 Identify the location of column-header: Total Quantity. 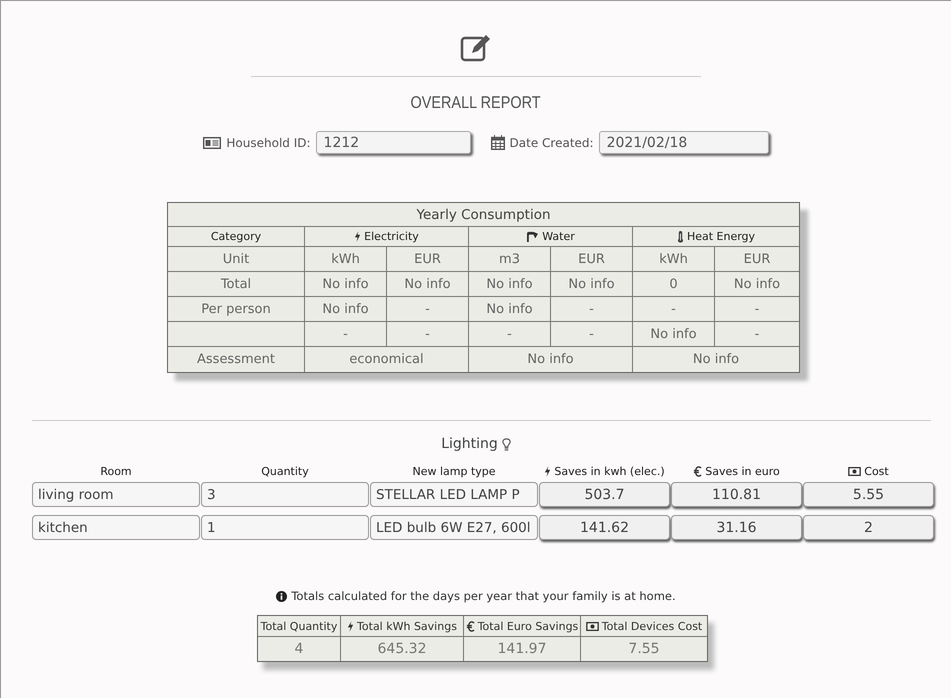
(299, 626).